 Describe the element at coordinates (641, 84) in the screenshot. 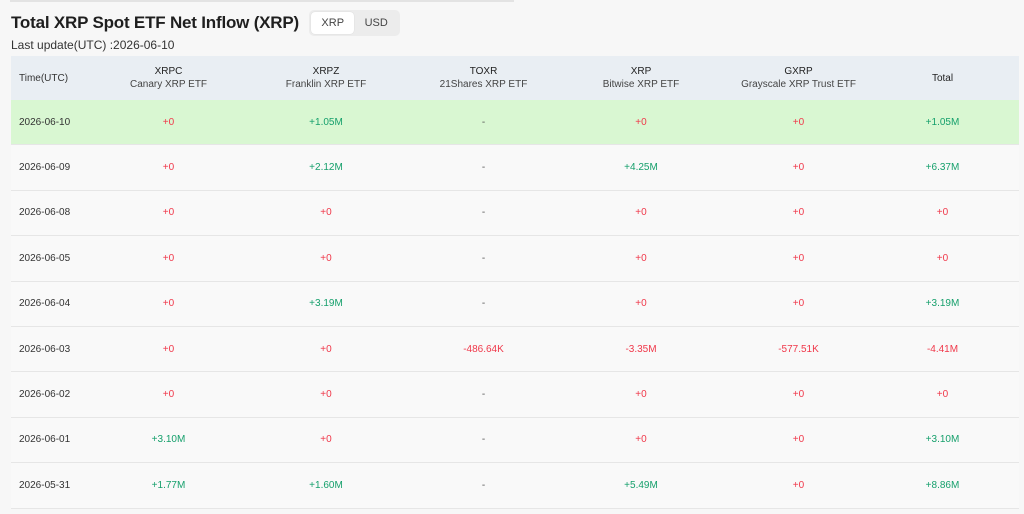

I see `column-fund-name: Bitwise XRP ETF` at that location.